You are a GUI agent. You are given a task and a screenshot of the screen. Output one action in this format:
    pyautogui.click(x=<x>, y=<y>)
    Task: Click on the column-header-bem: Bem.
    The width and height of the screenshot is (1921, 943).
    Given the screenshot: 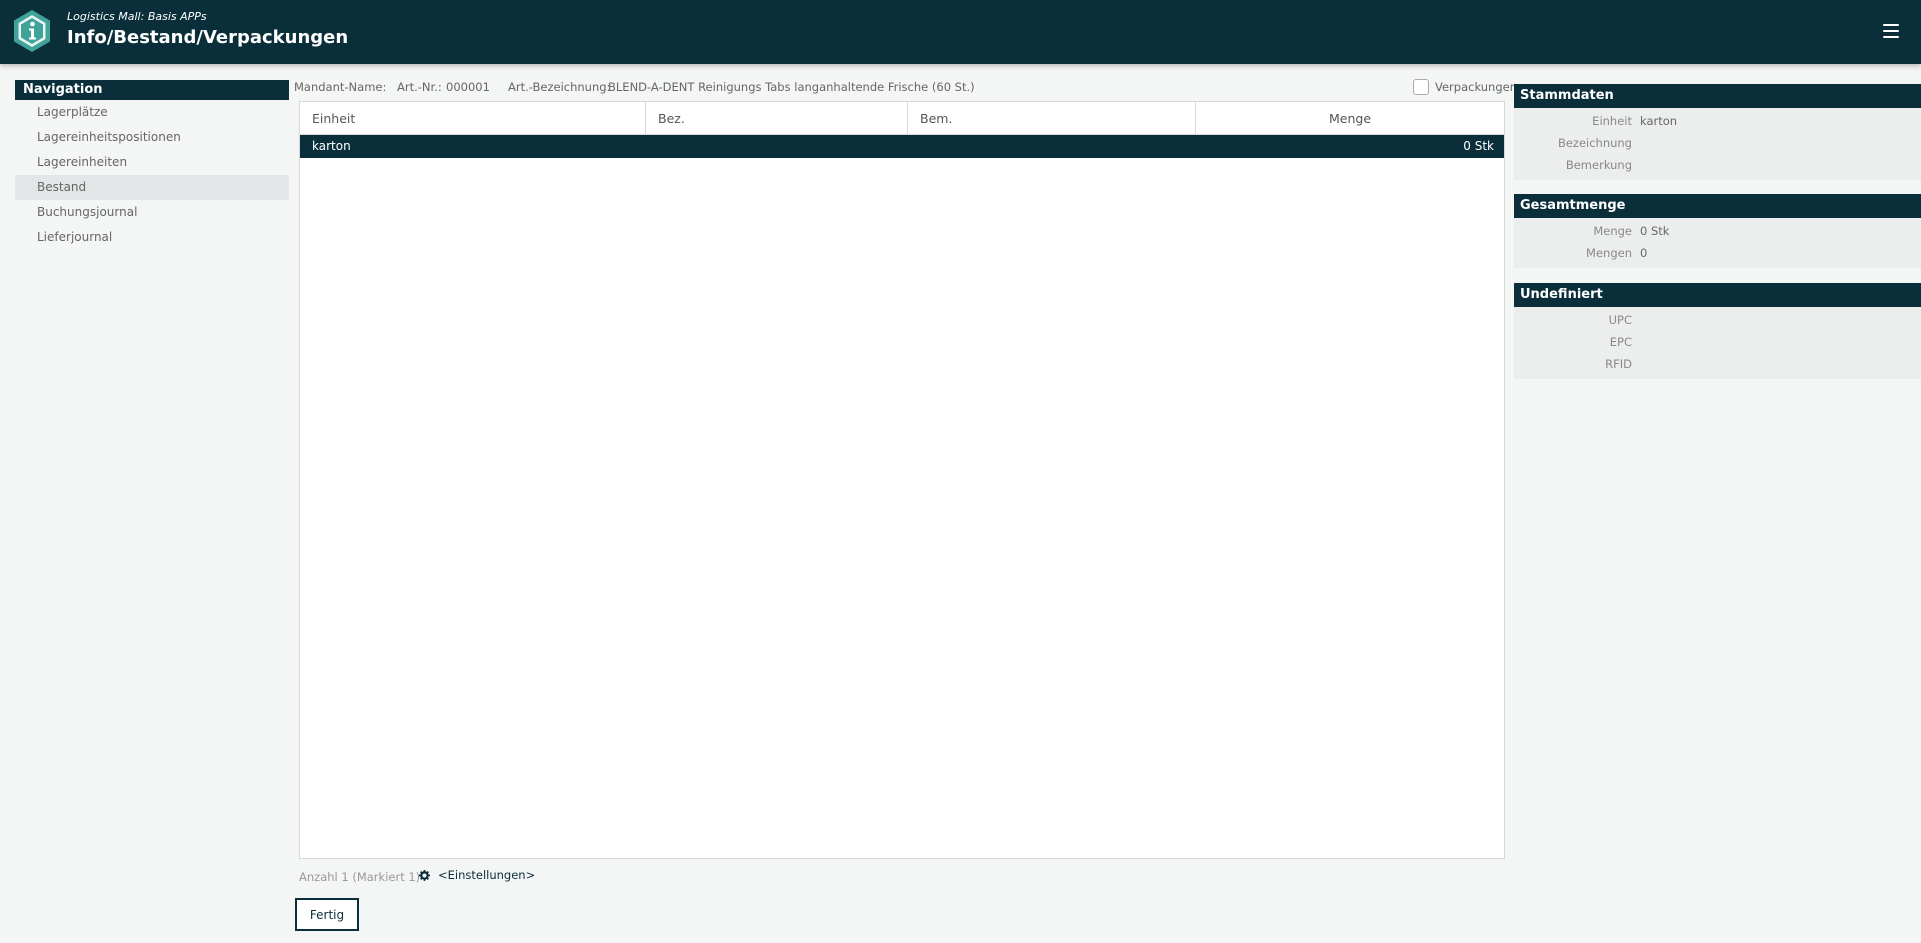 What is the action you would take?
    pyautogui.click(x=1052, y=118)
    